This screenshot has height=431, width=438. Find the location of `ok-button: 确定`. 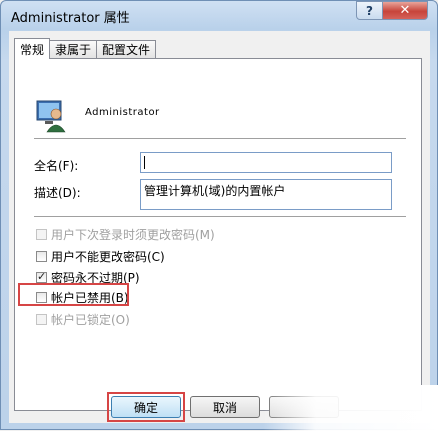

ok-button: 确定 is located at coordinates (146, 407).